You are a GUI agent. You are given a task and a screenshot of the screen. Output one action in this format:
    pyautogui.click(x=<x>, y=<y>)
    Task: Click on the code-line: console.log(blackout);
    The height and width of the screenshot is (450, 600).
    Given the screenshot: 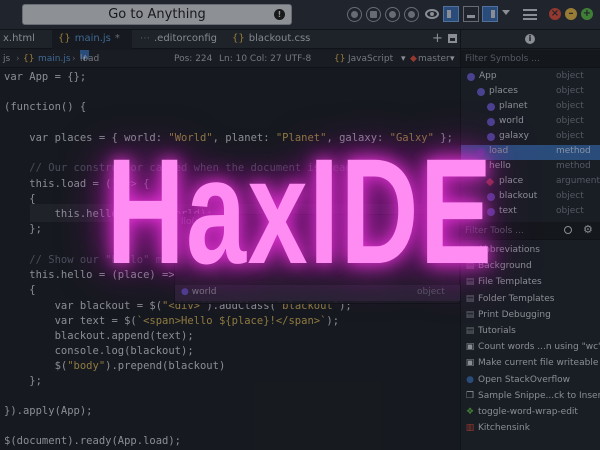 What is the action you would take?
    pyautogui.click(x=99, y=351)
    